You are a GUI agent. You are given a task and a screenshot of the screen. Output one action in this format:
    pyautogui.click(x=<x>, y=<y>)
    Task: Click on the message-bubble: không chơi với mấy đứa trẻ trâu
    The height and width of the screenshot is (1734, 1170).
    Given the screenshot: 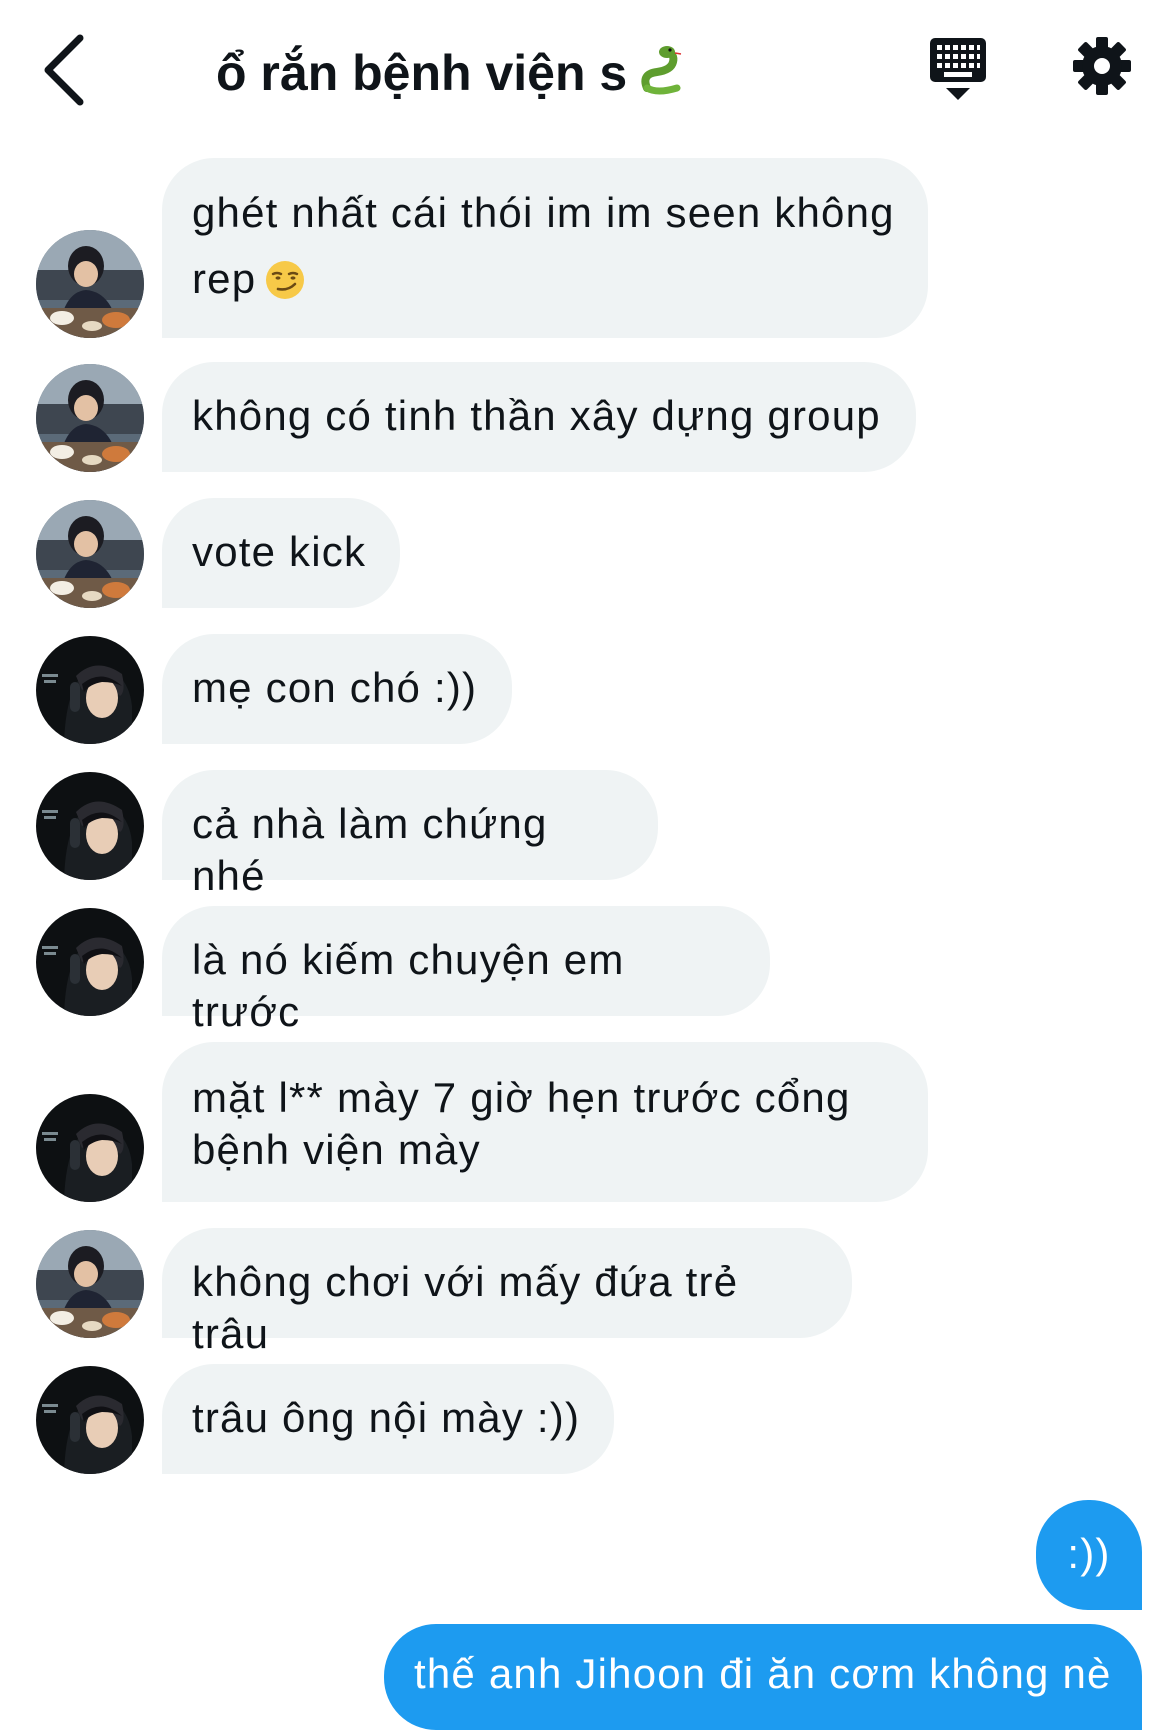 What is the action you would take?
    pyautogui.click(x=507, y=1292)
    